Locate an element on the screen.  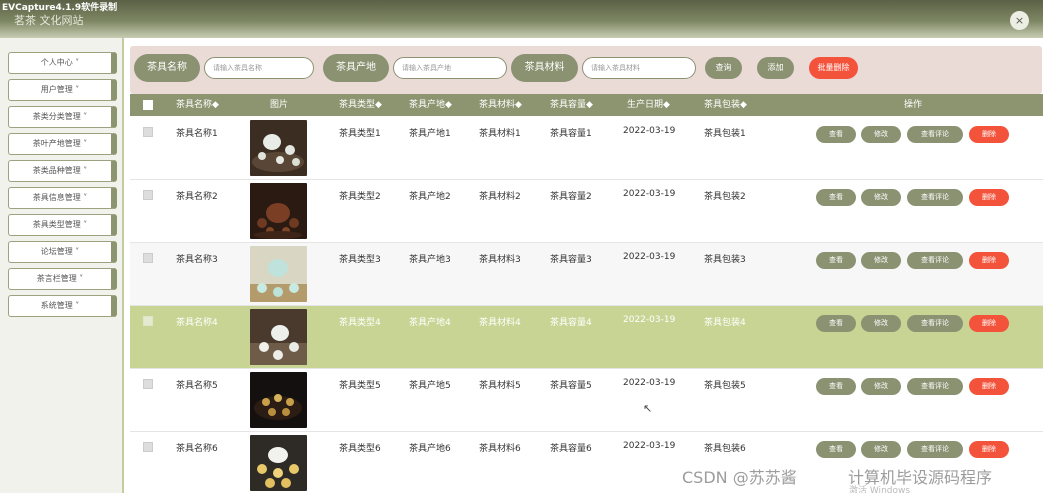
mouse-cursor-icon: ↖ is located at coordinates (648, 408).